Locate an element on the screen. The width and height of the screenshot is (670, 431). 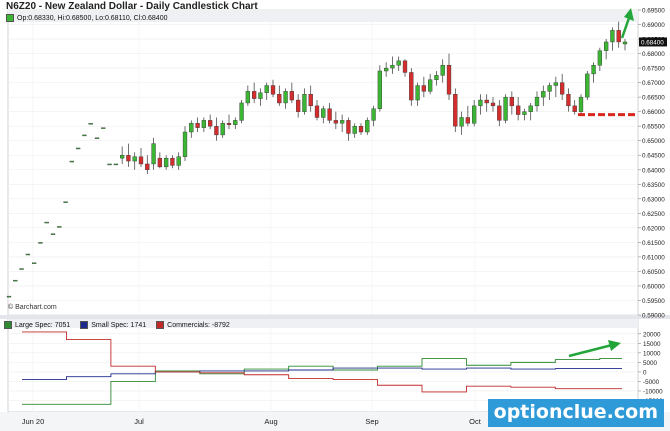
price-tick-label: 0.64500 is located at coordinates (653, 156).